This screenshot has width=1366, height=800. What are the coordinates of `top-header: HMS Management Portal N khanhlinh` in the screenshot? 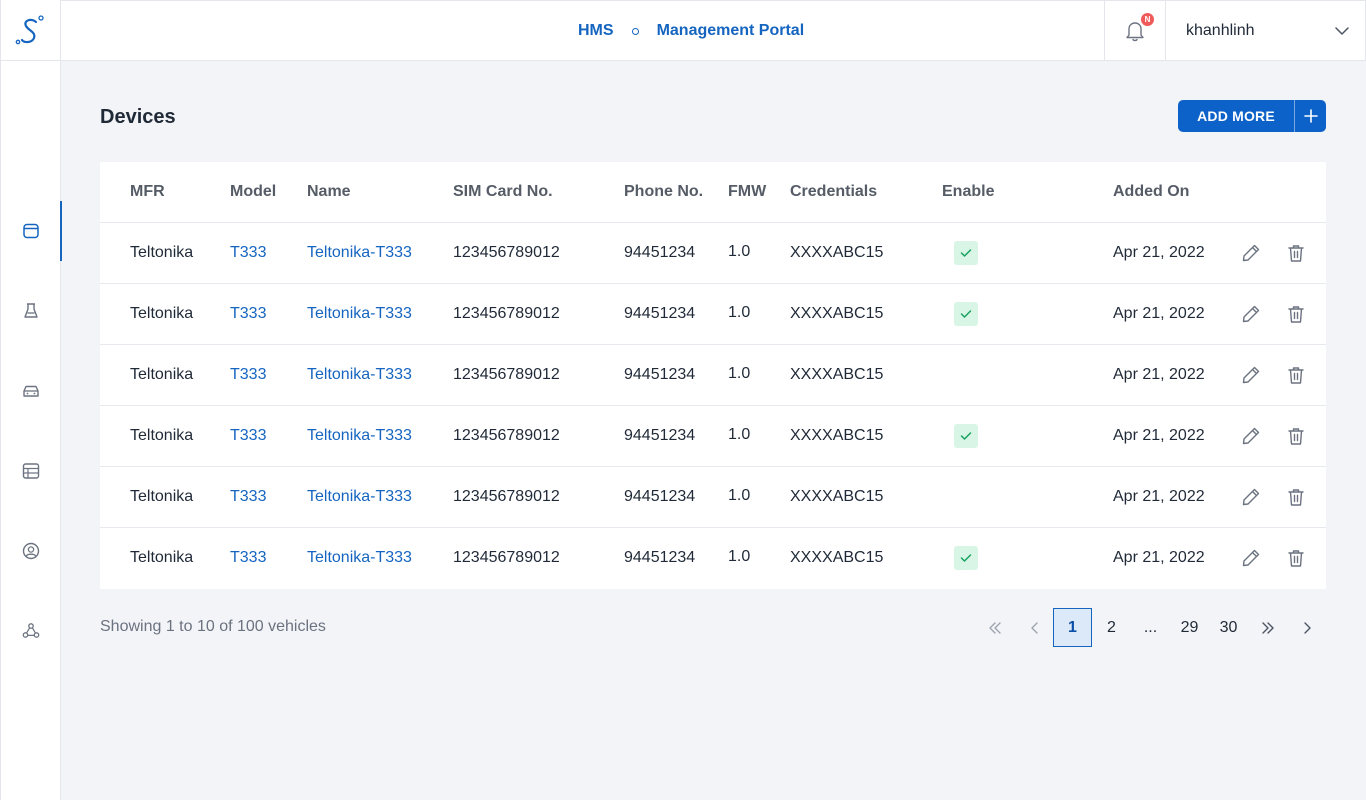 It's located at (713, 30).